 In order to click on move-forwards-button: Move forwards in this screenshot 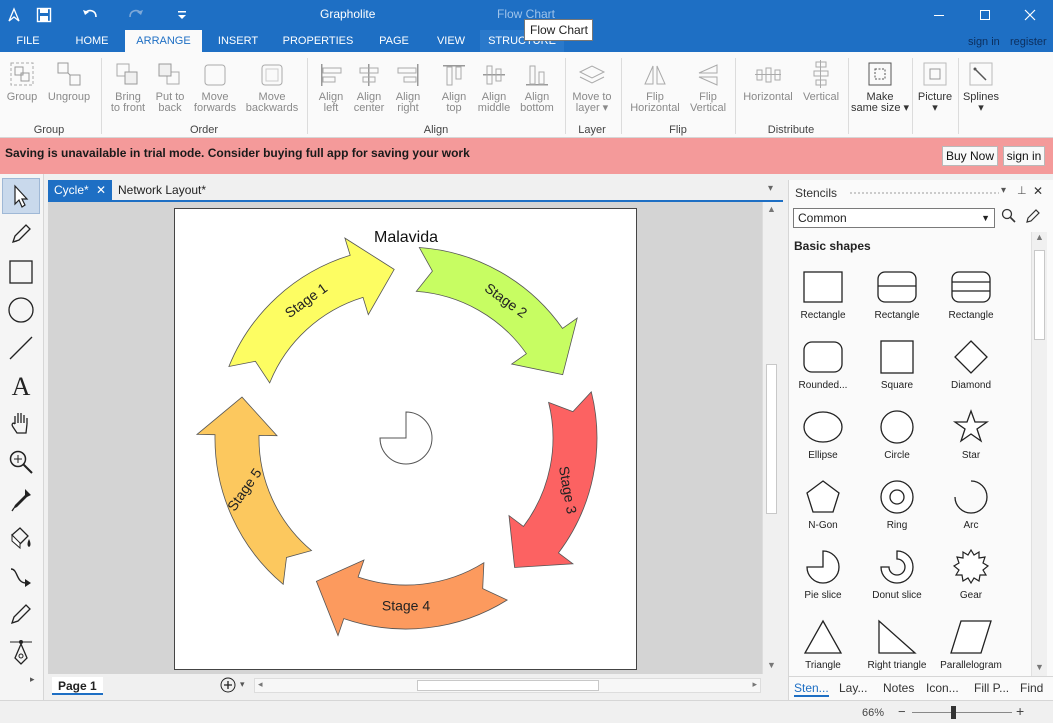, I will do `click(215, 85)`.